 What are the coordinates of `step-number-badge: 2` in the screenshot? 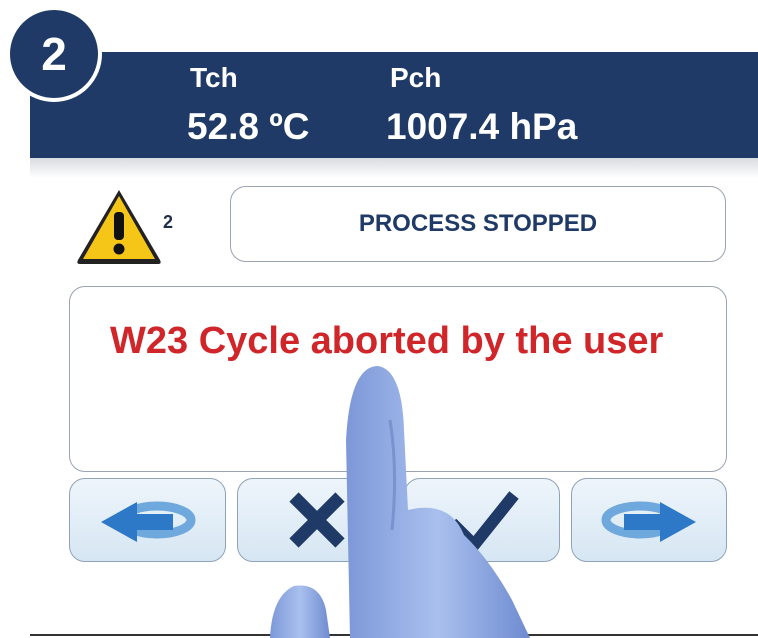 It's located at (54, 54).